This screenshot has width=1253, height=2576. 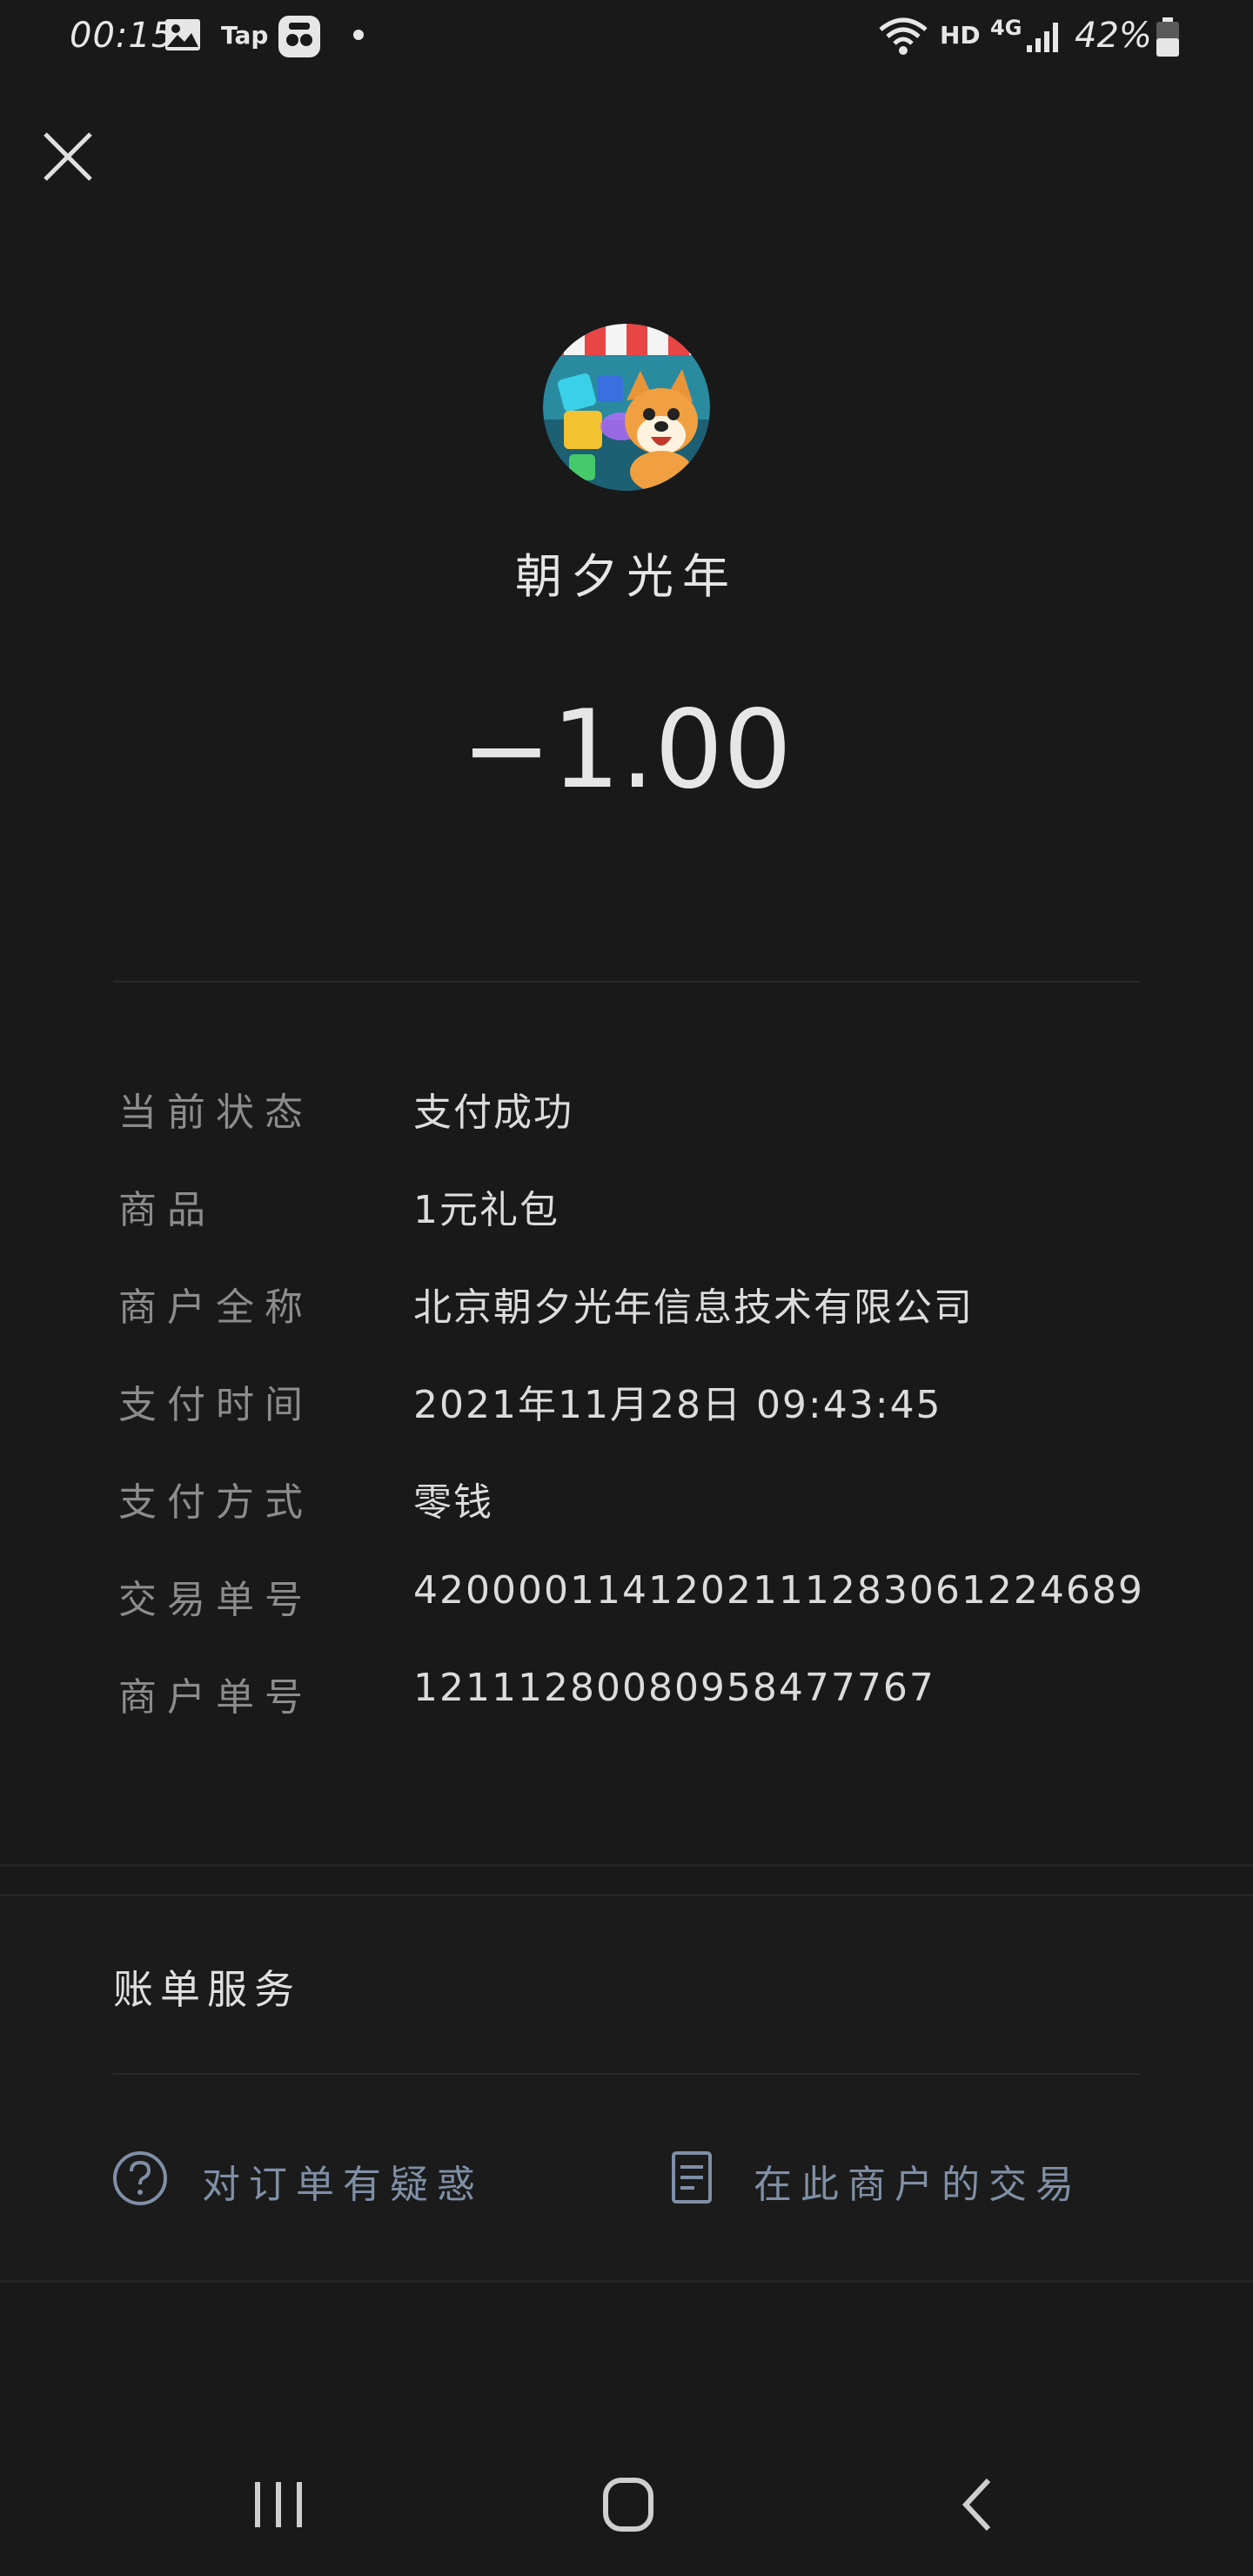 What do you see at coordinates (778, 1590) in the screenshot?
I see `detail-value: 4200001141202111283061224689` at bounding box center [778, 1590].